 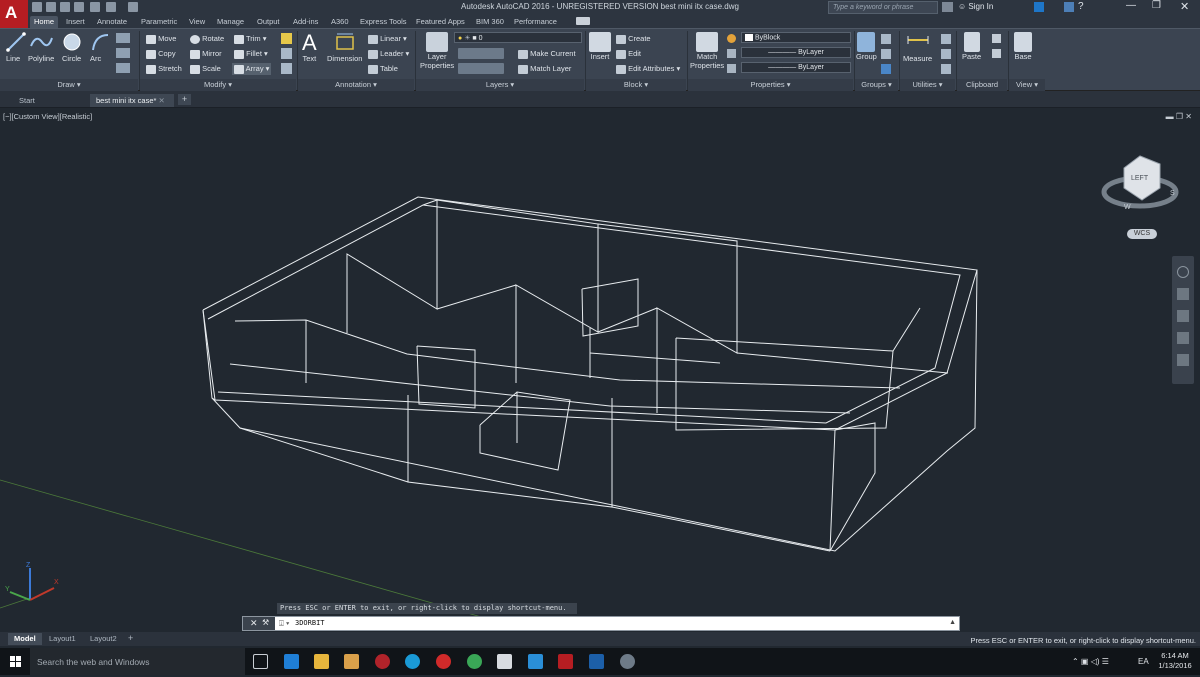 I want to click on id-point-icon, so click(x=946, y=54).